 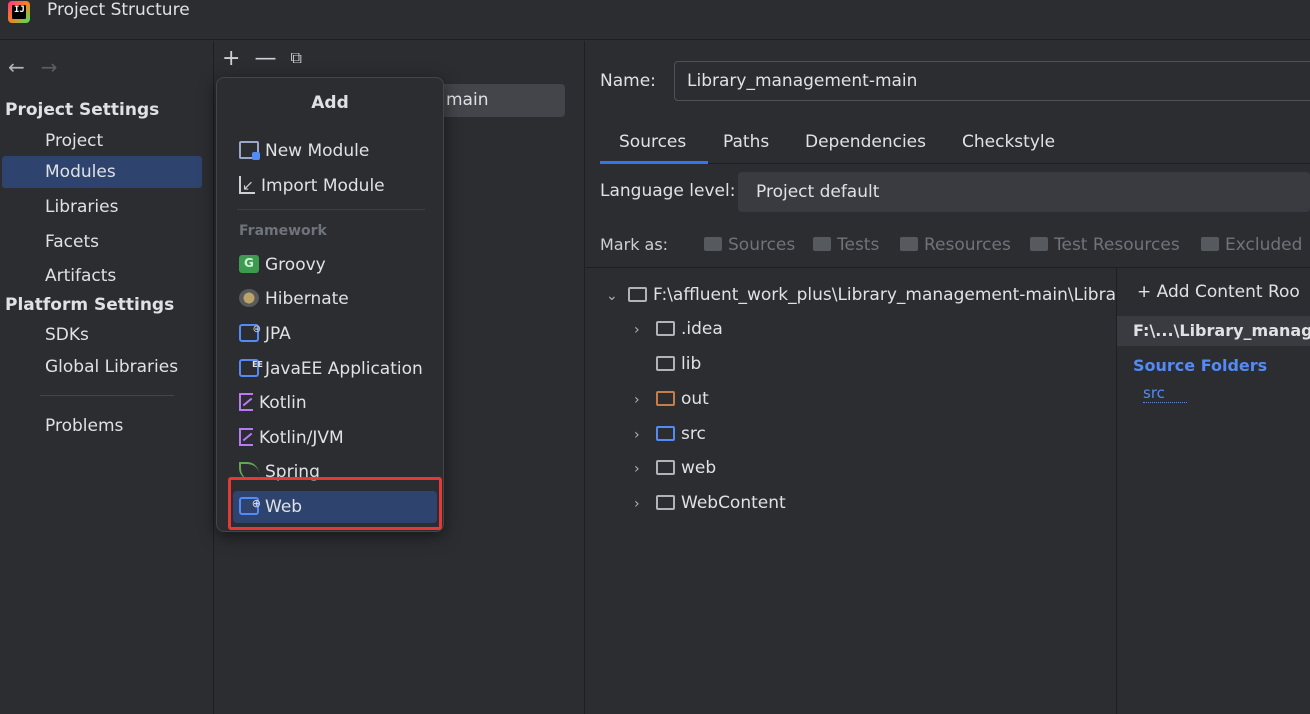 I want to click on framework-item-kotlin-jvm: Kotlin/JVM, so click(x=335, y=438).